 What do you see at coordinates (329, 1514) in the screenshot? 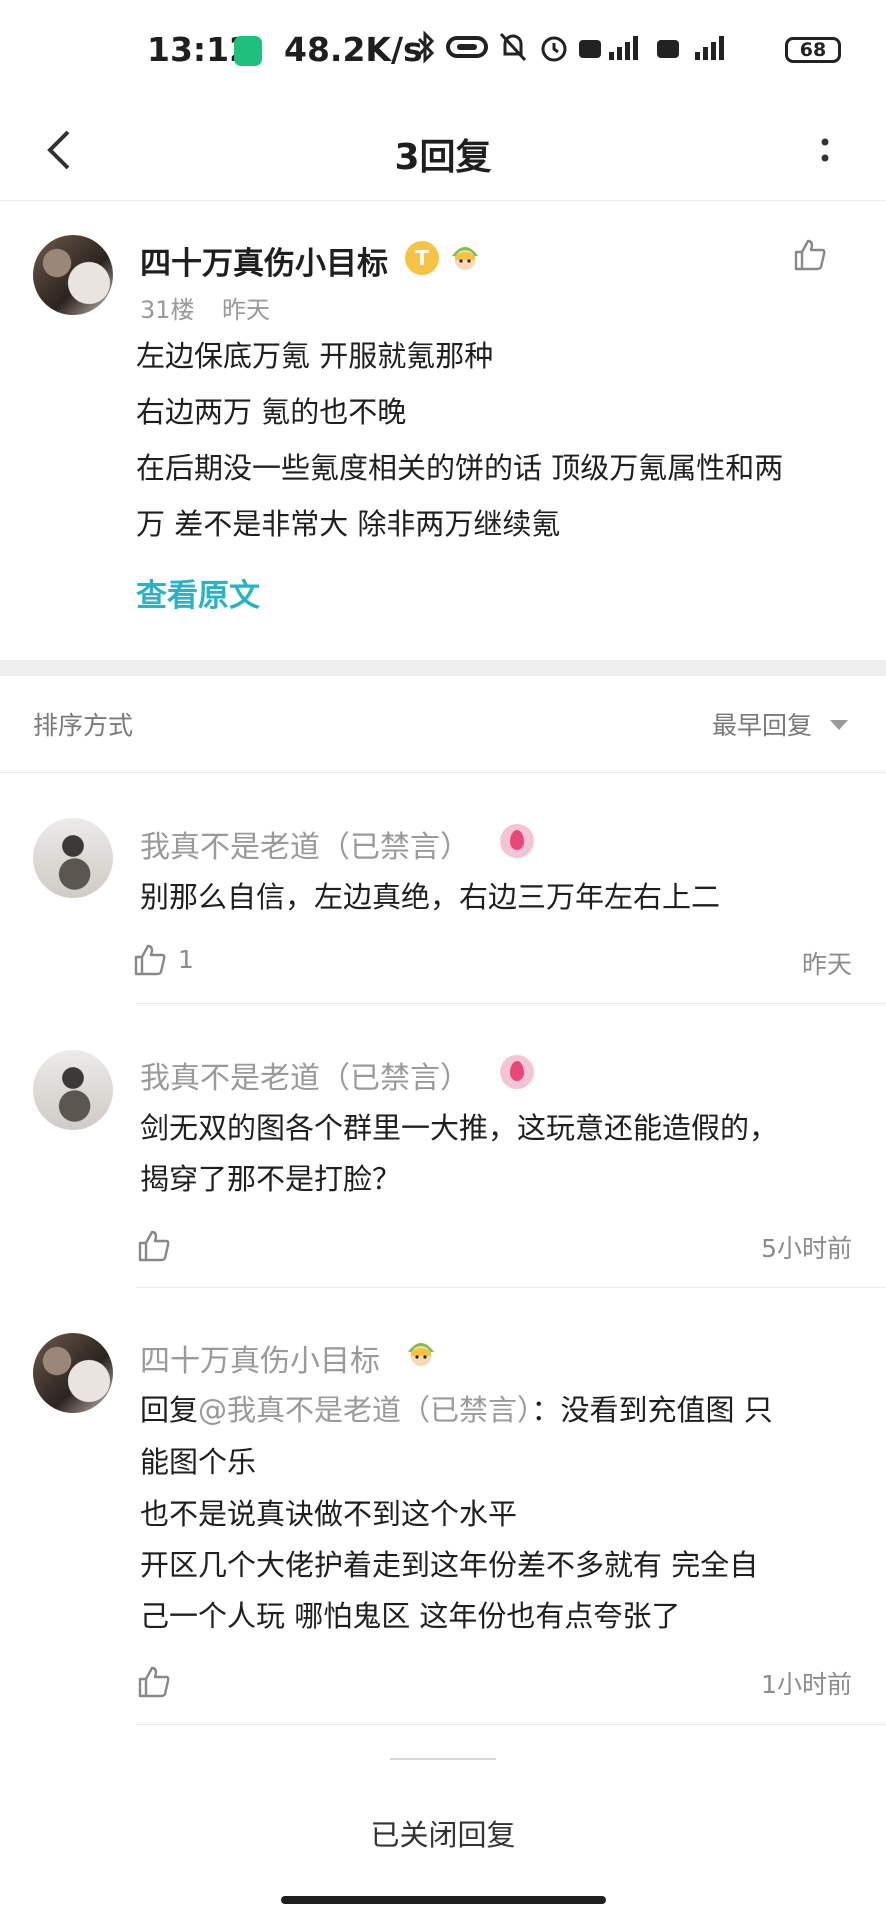
I see `reply-text-line: 也不是说真诀做不到这个水平` at bounding box center [329, 1514].